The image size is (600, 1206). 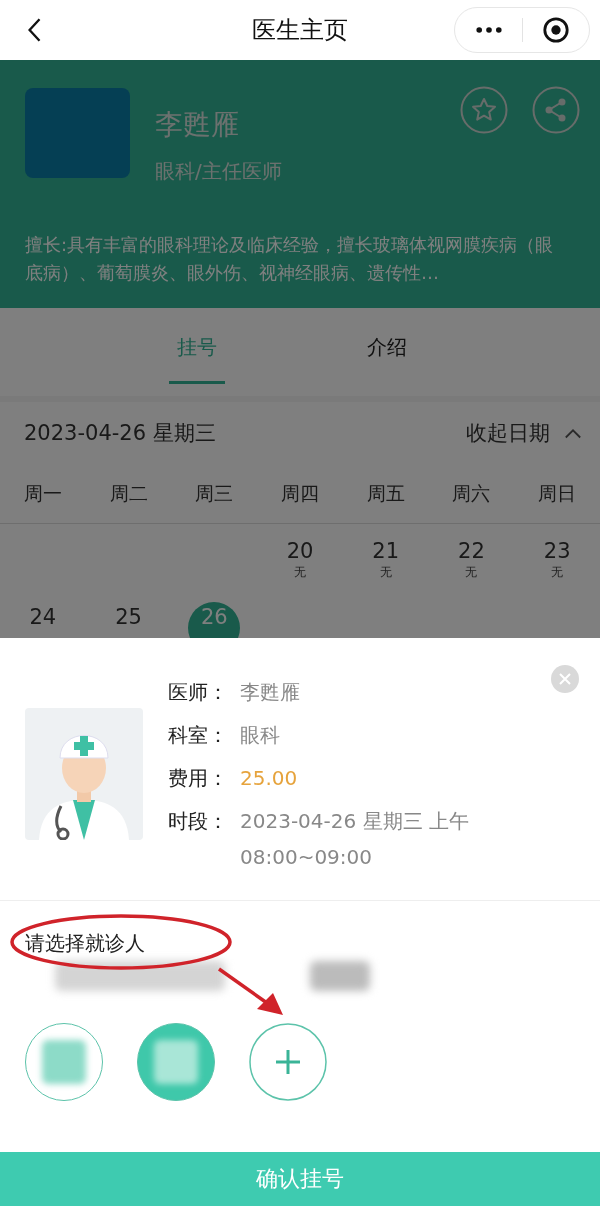 I want to click on tab: 介绍, so click(x=387, y=352).